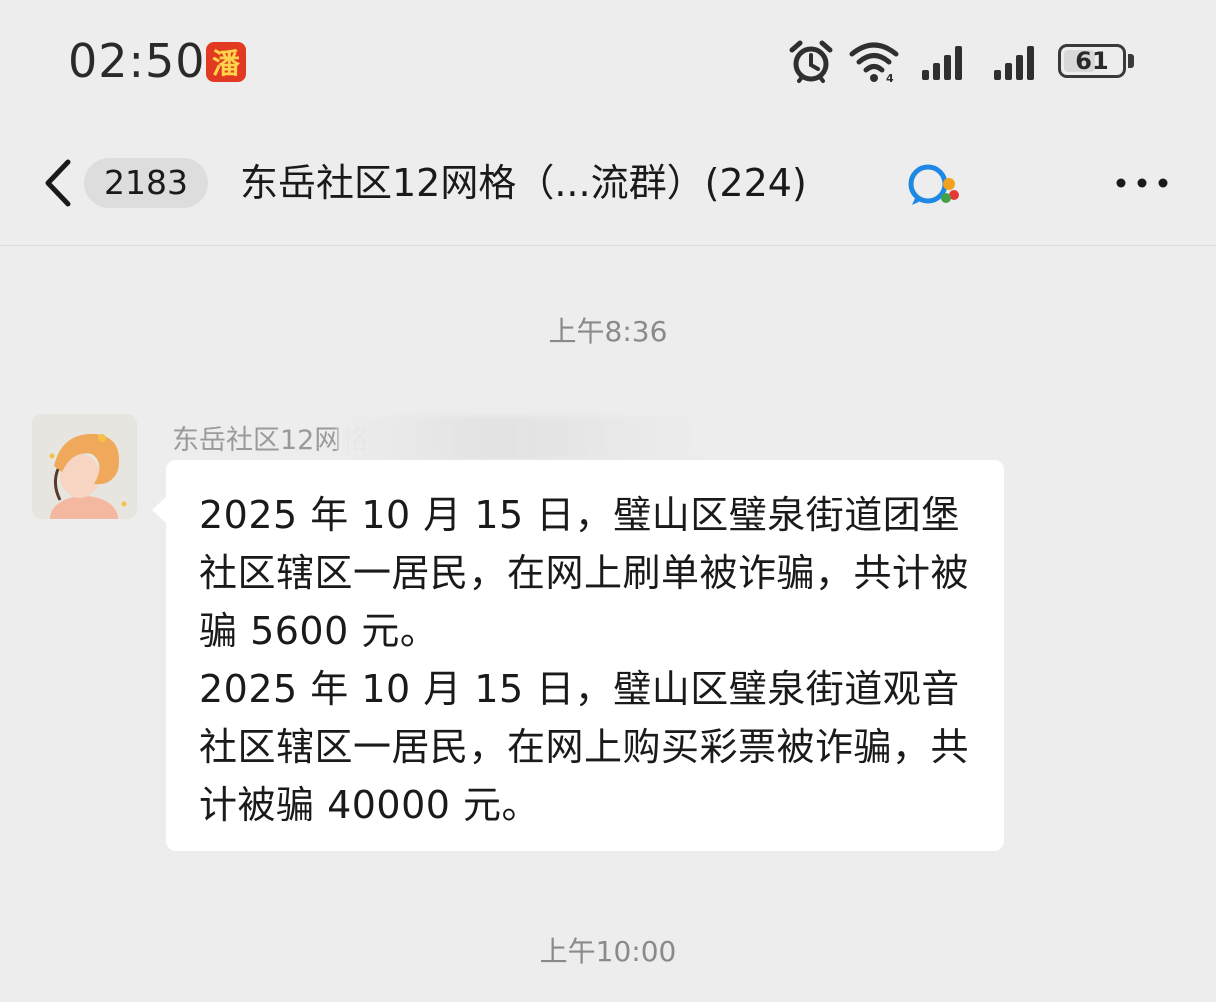 The height and width of the screenshot is (1002, 1216). I want to click on chat-title: 东岳社区12网格（...流群）(224), so click(523, 183).